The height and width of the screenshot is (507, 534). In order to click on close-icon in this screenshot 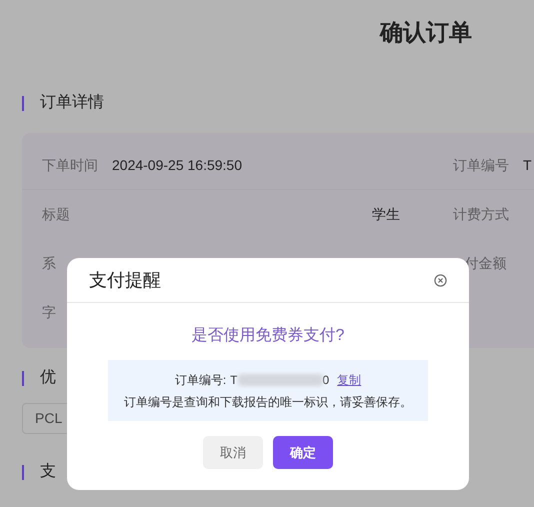, I will do `click(440, 280)`.